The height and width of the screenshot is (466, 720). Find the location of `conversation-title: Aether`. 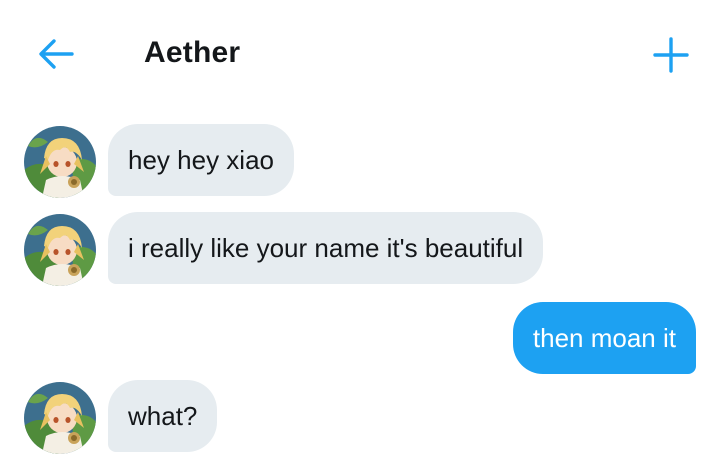

conversation-title: Aether is located at coordinates (192, 52).